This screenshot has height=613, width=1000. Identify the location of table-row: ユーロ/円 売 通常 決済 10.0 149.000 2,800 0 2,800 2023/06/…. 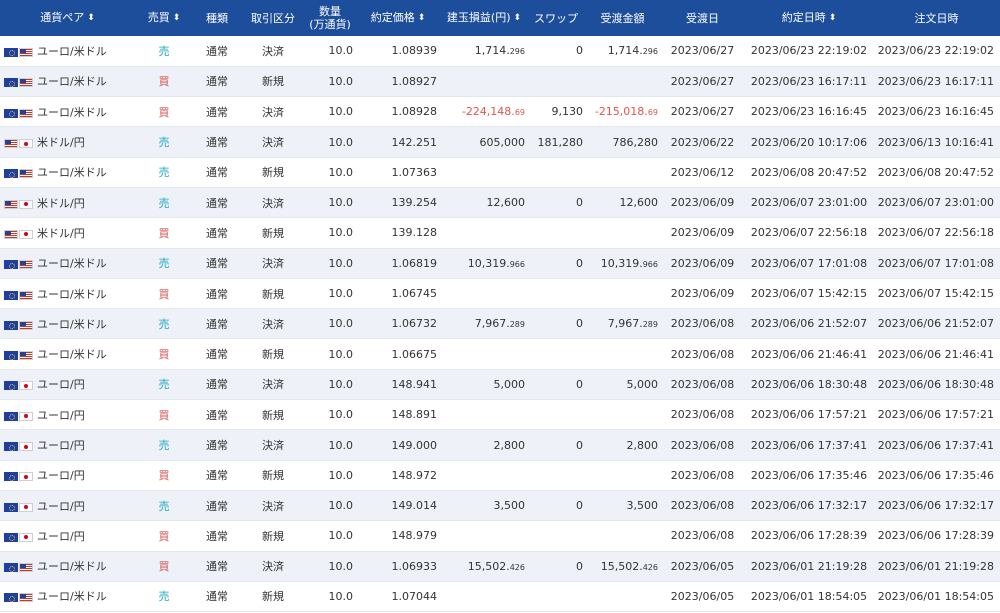
(500, 445).